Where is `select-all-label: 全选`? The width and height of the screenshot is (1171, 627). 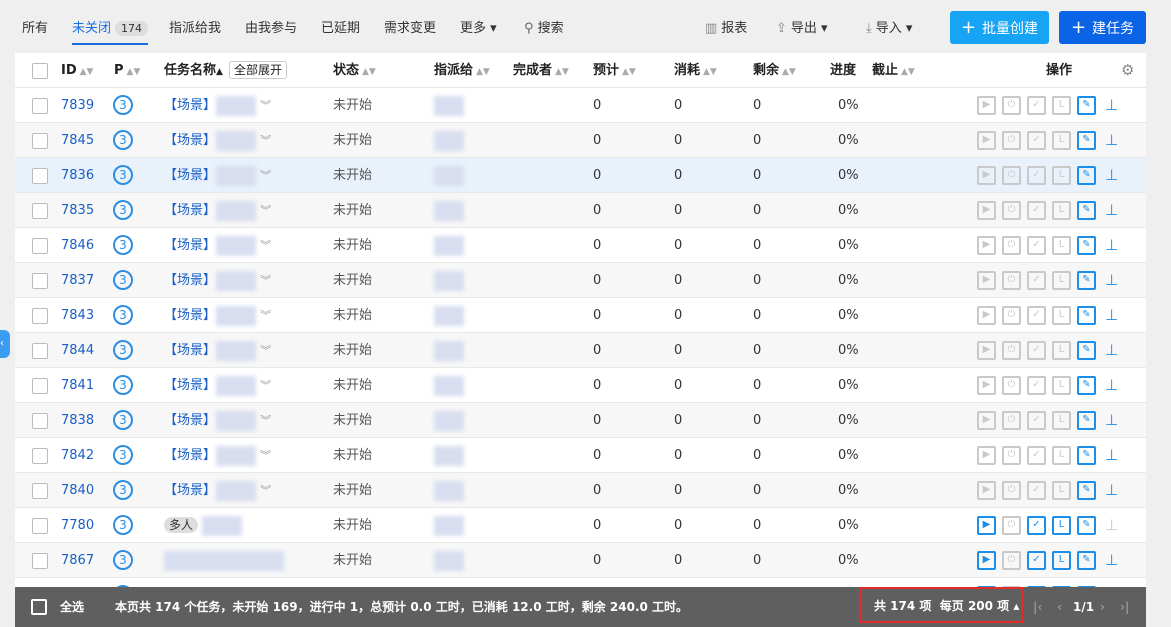 select-all-label: 全选 is located at coordinates (72, 607).